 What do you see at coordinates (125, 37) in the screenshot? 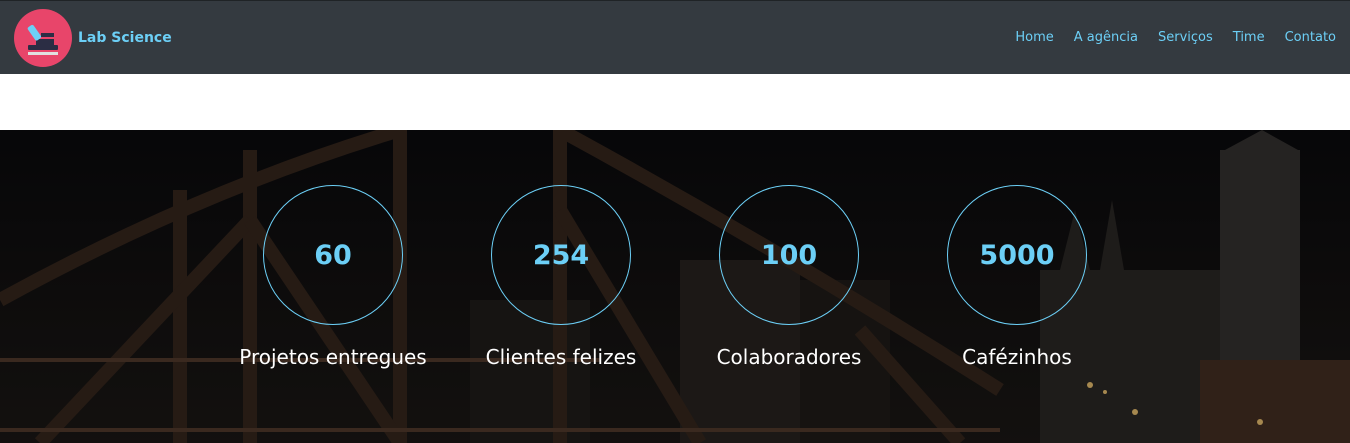
I see `brand-name: Lab Science` at bounding box center [125, 37].